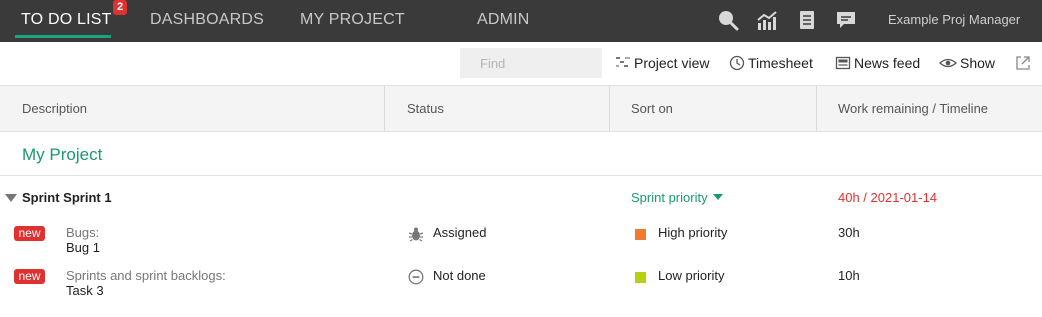 Image resolution: width=1042 pixels, height=317 pixels. What do you see at coordinates (846, 20) in the screenshot?
I see `chat-icon` at bounding box center [846, 20].